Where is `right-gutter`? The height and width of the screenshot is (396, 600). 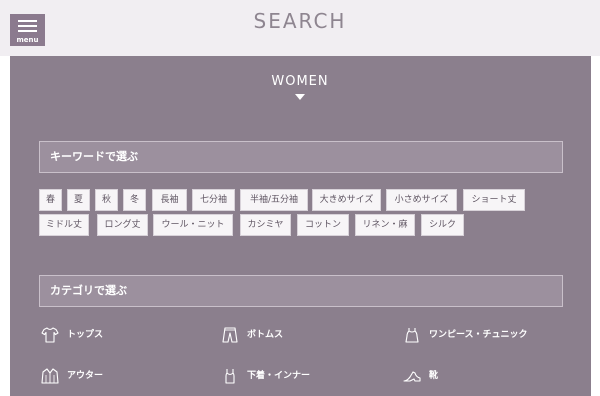
right-gutter is located at coordinates (595, 226).